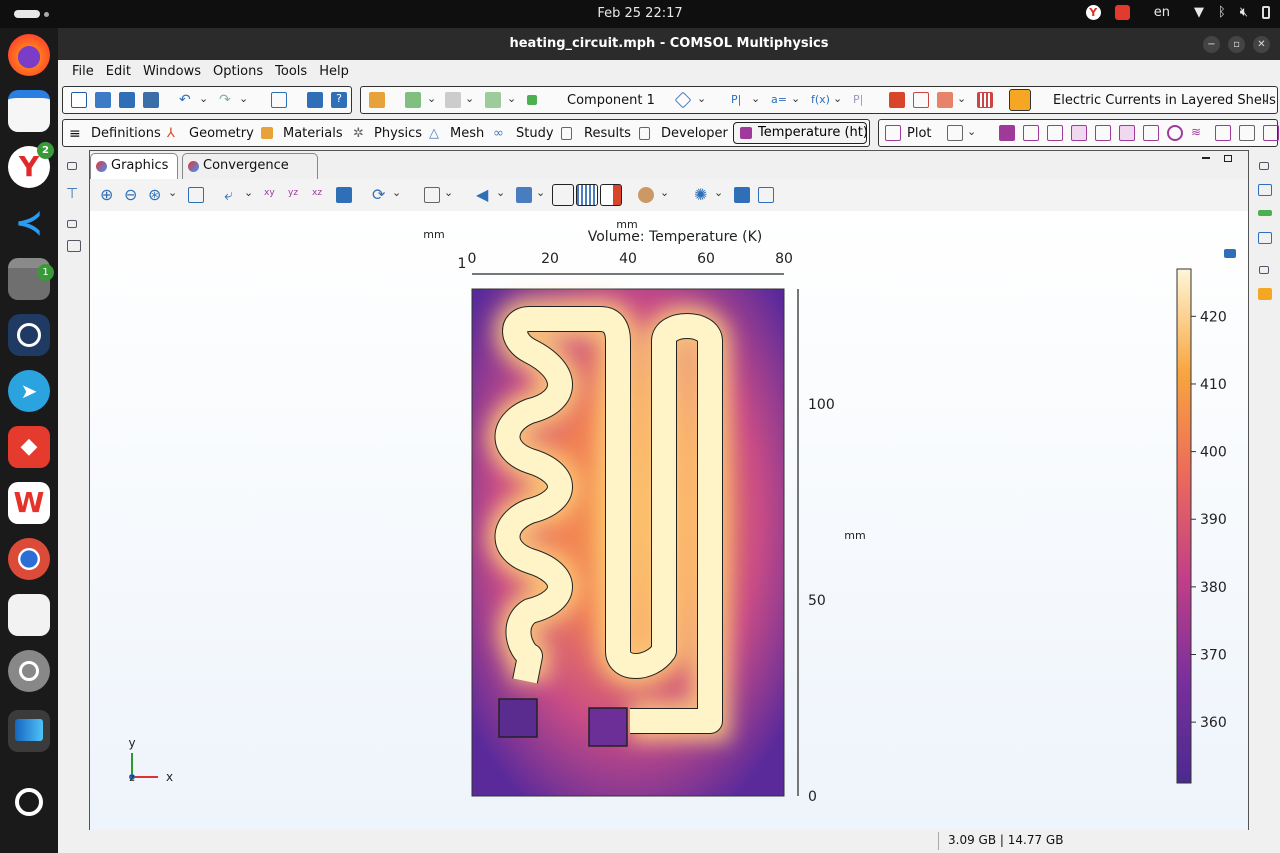  What do you see at coordinates (291, 71) in the screenshot?
I see `menu-tools: Tools` at bounding box center [291, 71].